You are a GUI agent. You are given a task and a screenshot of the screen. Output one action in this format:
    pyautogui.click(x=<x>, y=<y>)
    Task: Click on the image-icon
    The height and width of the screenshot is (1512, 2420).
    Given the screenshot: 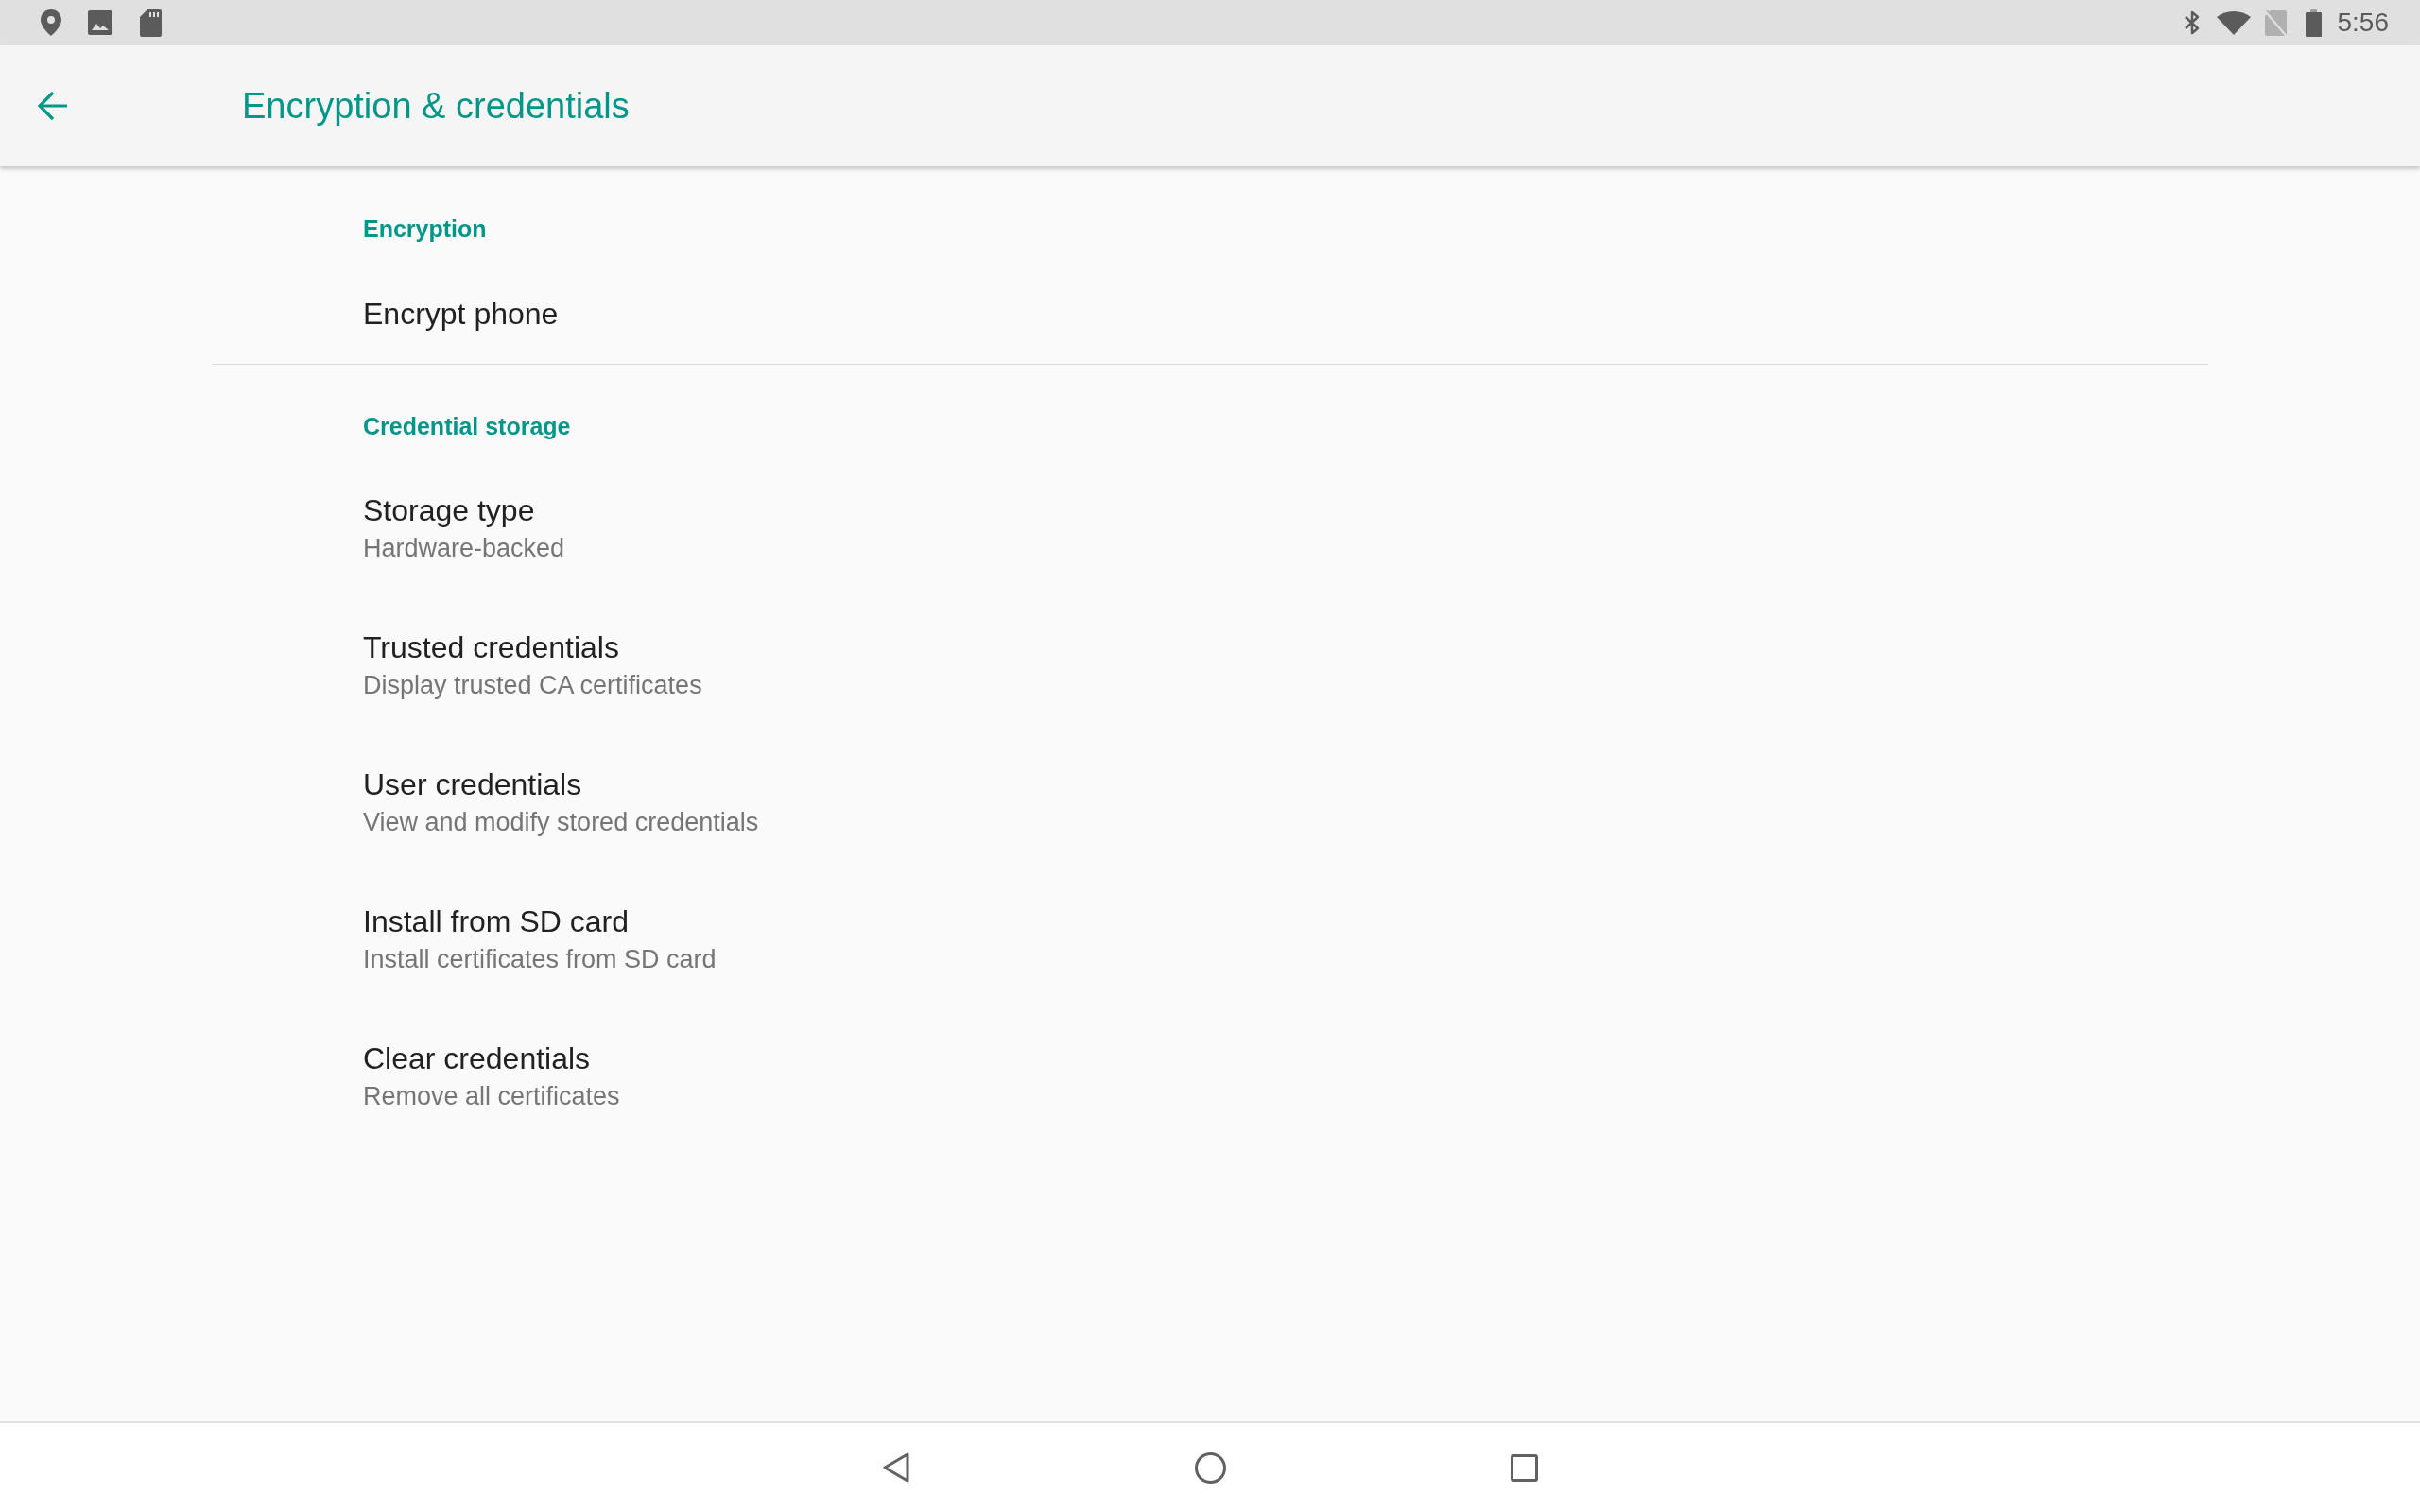 What is the action you would take?
    pyautogui.click(x=100, y=22)
    